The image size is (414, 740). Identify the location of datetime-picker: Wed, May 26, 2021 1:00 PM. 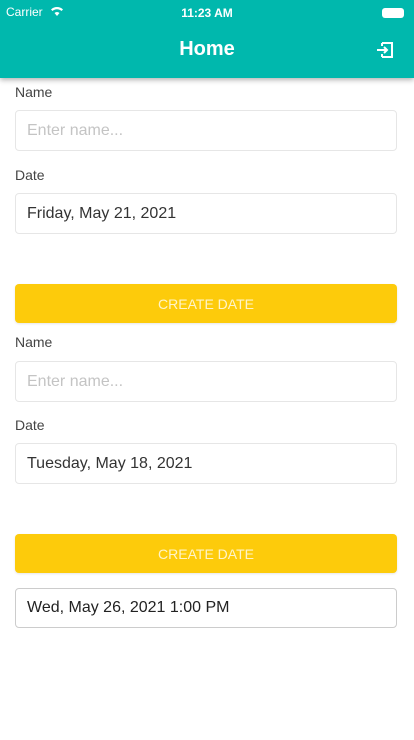
(206, 608).